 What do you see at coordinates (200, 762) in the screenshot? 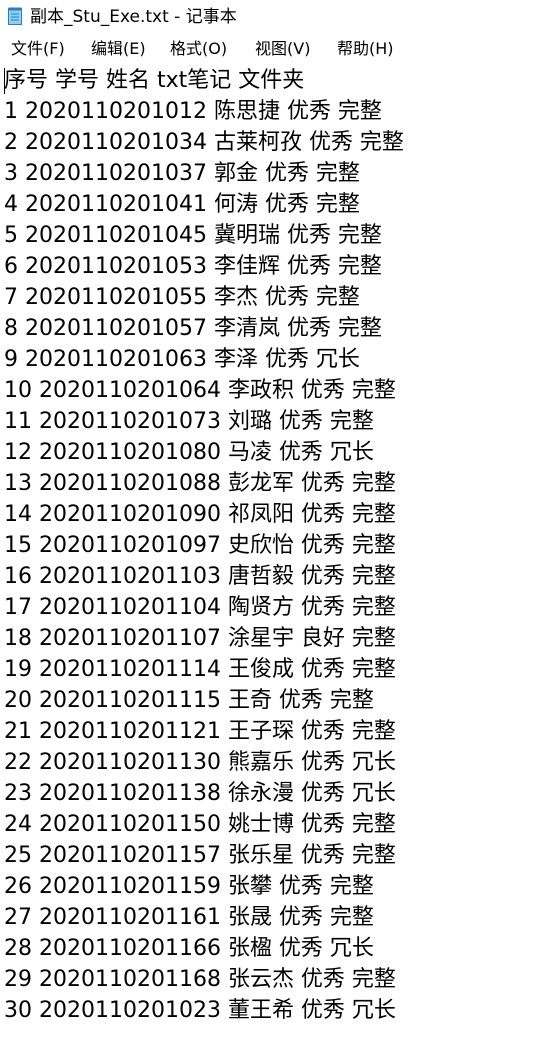
I see `text-line: 22 2020110201130 熊嘉乐 优秀 冗长` at bounding box center [200, 762].